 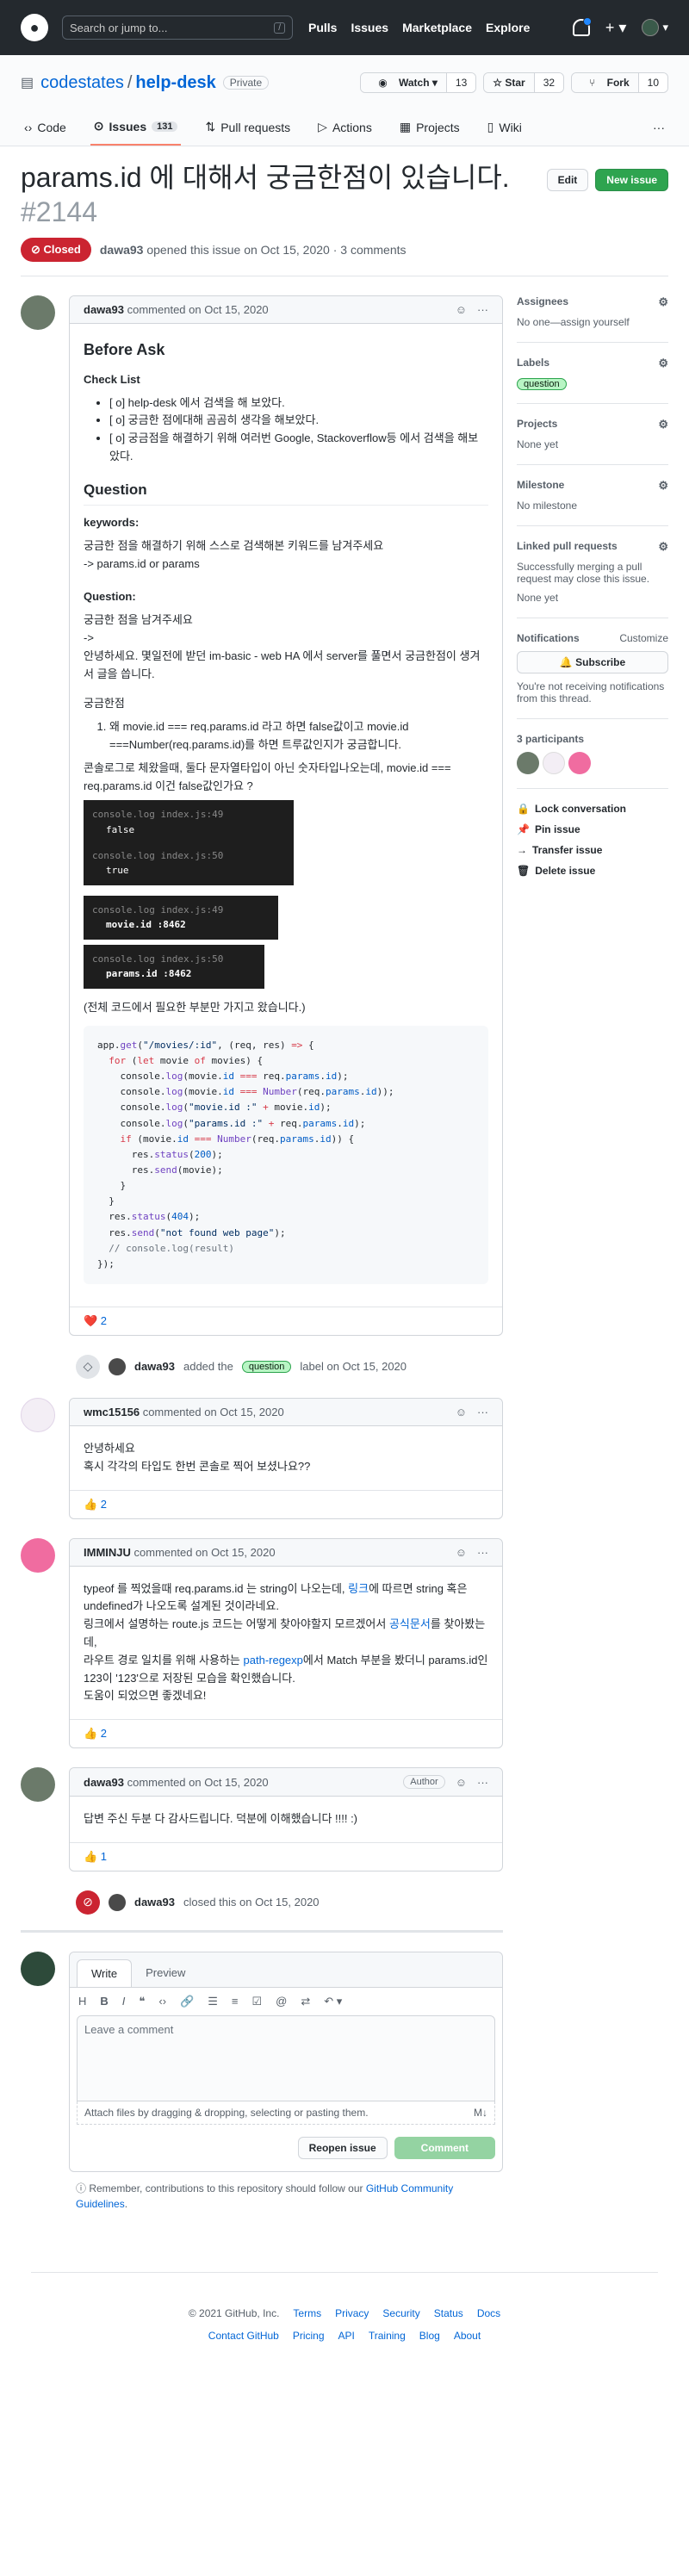 What do you see at coordinates (592, 302) in the screenshot?
I see `assignees-header: Assignees ⚙` at bounding box center [592, 302].